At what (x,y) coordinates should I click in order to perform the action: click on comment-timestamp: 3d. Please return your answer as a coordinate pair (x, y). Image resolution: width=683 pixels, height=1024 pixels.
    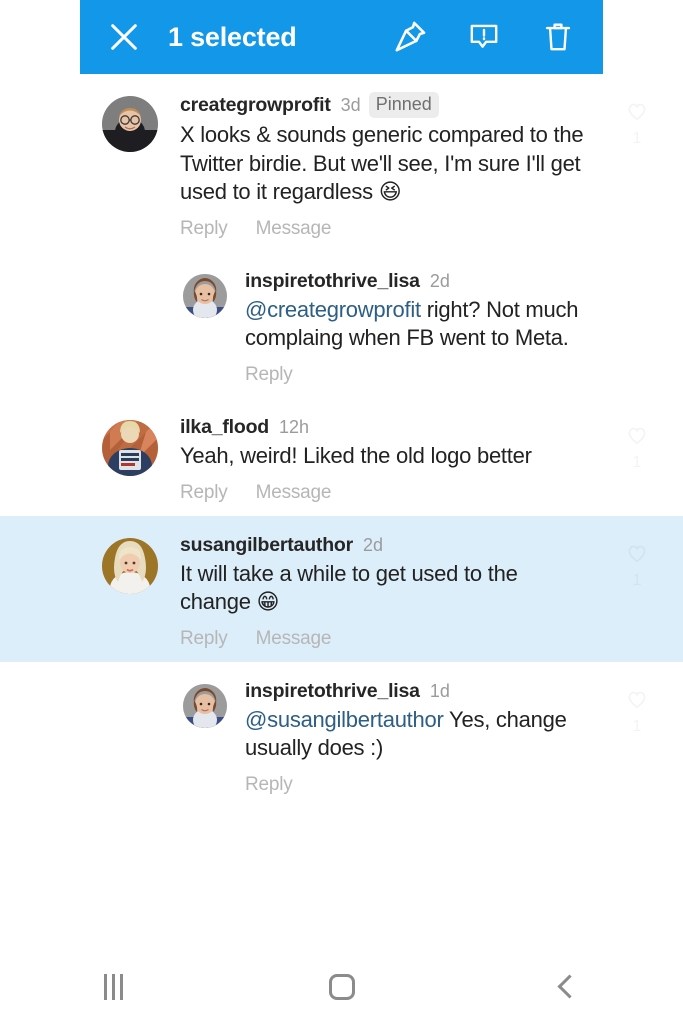
    Looking at the image, I should click on (350, 104).